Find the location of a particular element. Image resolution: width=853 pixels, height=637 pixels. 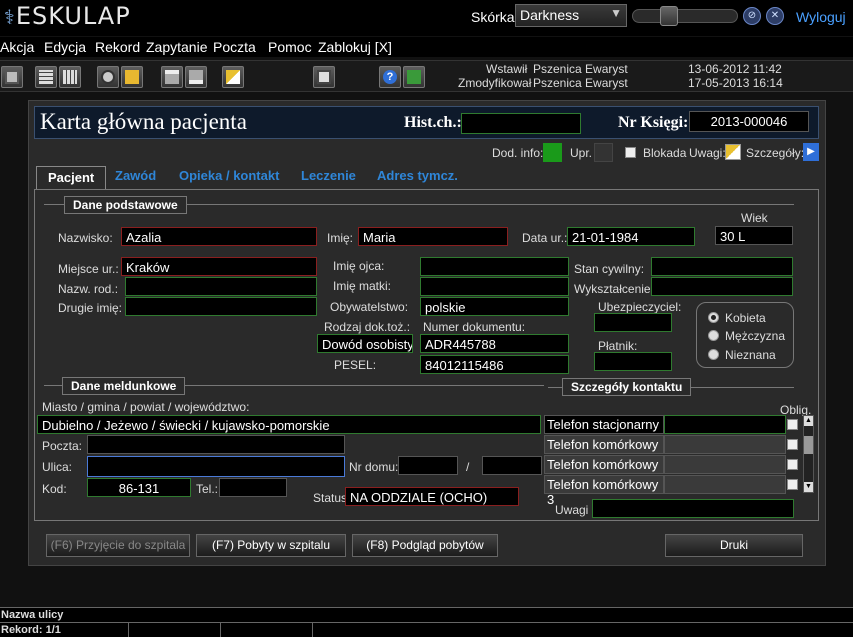

page-title: Karta główna pacjenta is located at coordinates (143, 121).